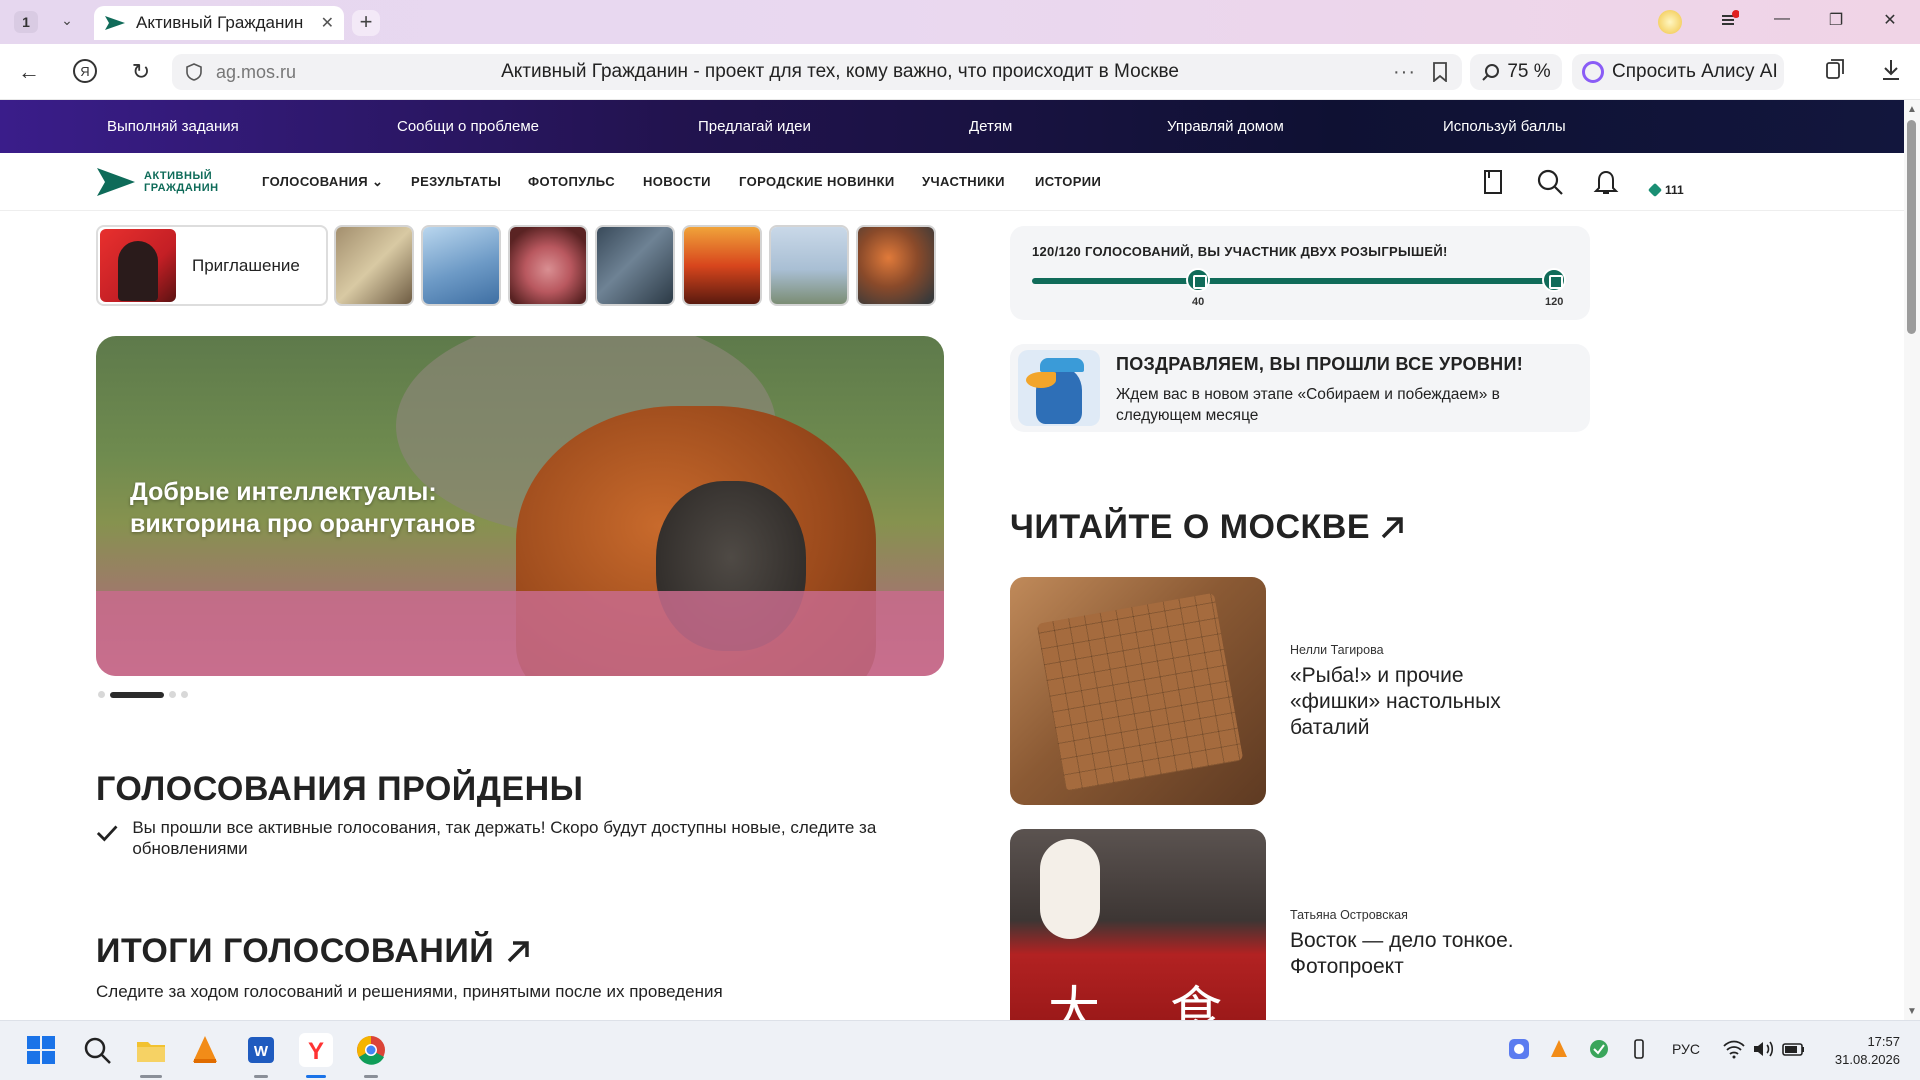 This screenshot has height=1080, width=1920. I want to click on nav-photopulse: ФОТОПУЛЬС, so click(571, 181).